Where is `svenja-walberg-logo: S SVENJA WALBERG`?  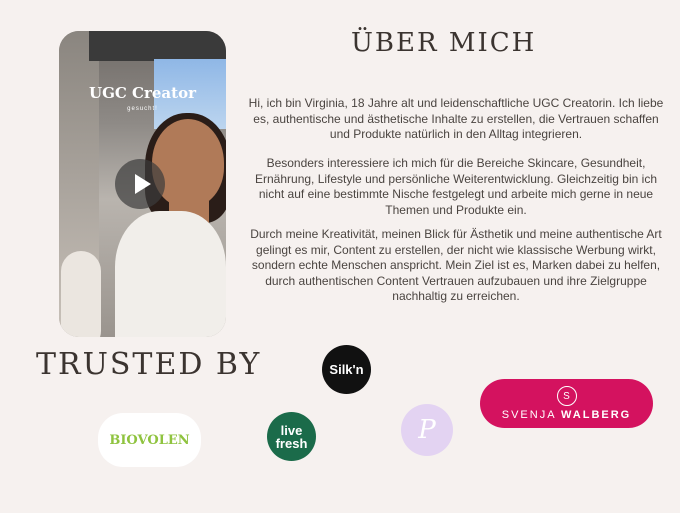
svenja-walberg-logo: S SVENJA WALBERG is located at coordinates (566, 403).